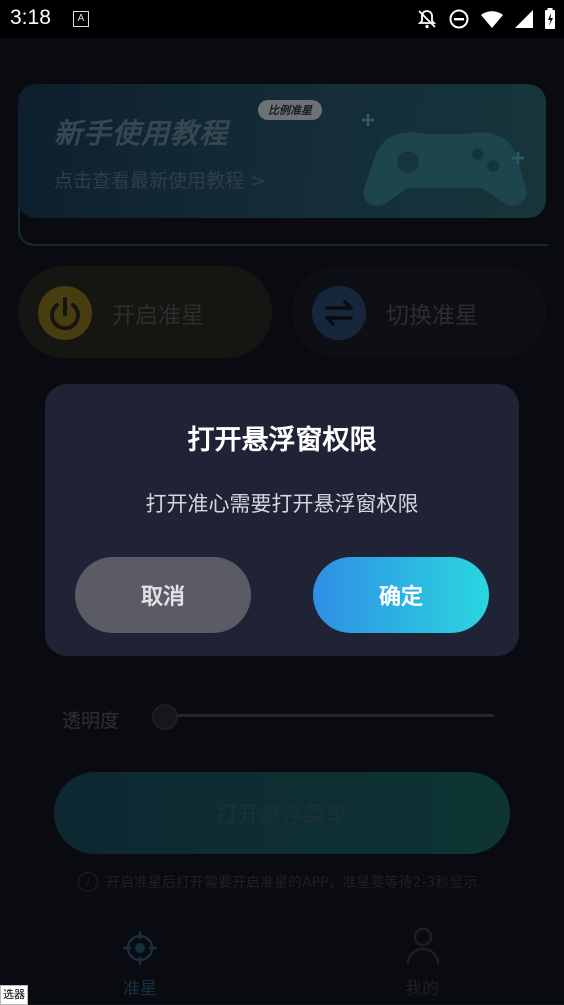  What do you see at coordinates (14, 995) in the screenshot?
I see `corner-label: 选器` at bounding box center [14, 995].